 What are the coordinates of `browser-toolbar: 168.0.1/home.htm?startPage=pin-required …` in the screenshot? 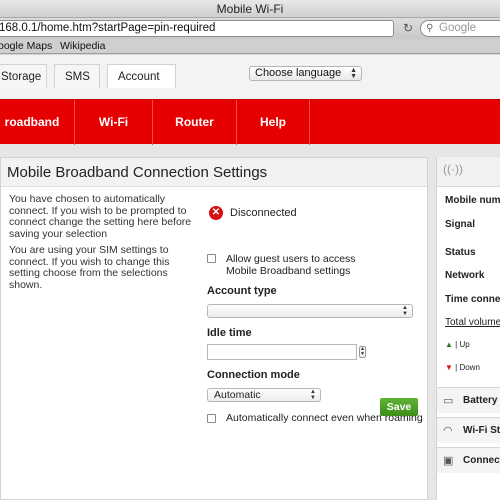 It's located at (250, 28).